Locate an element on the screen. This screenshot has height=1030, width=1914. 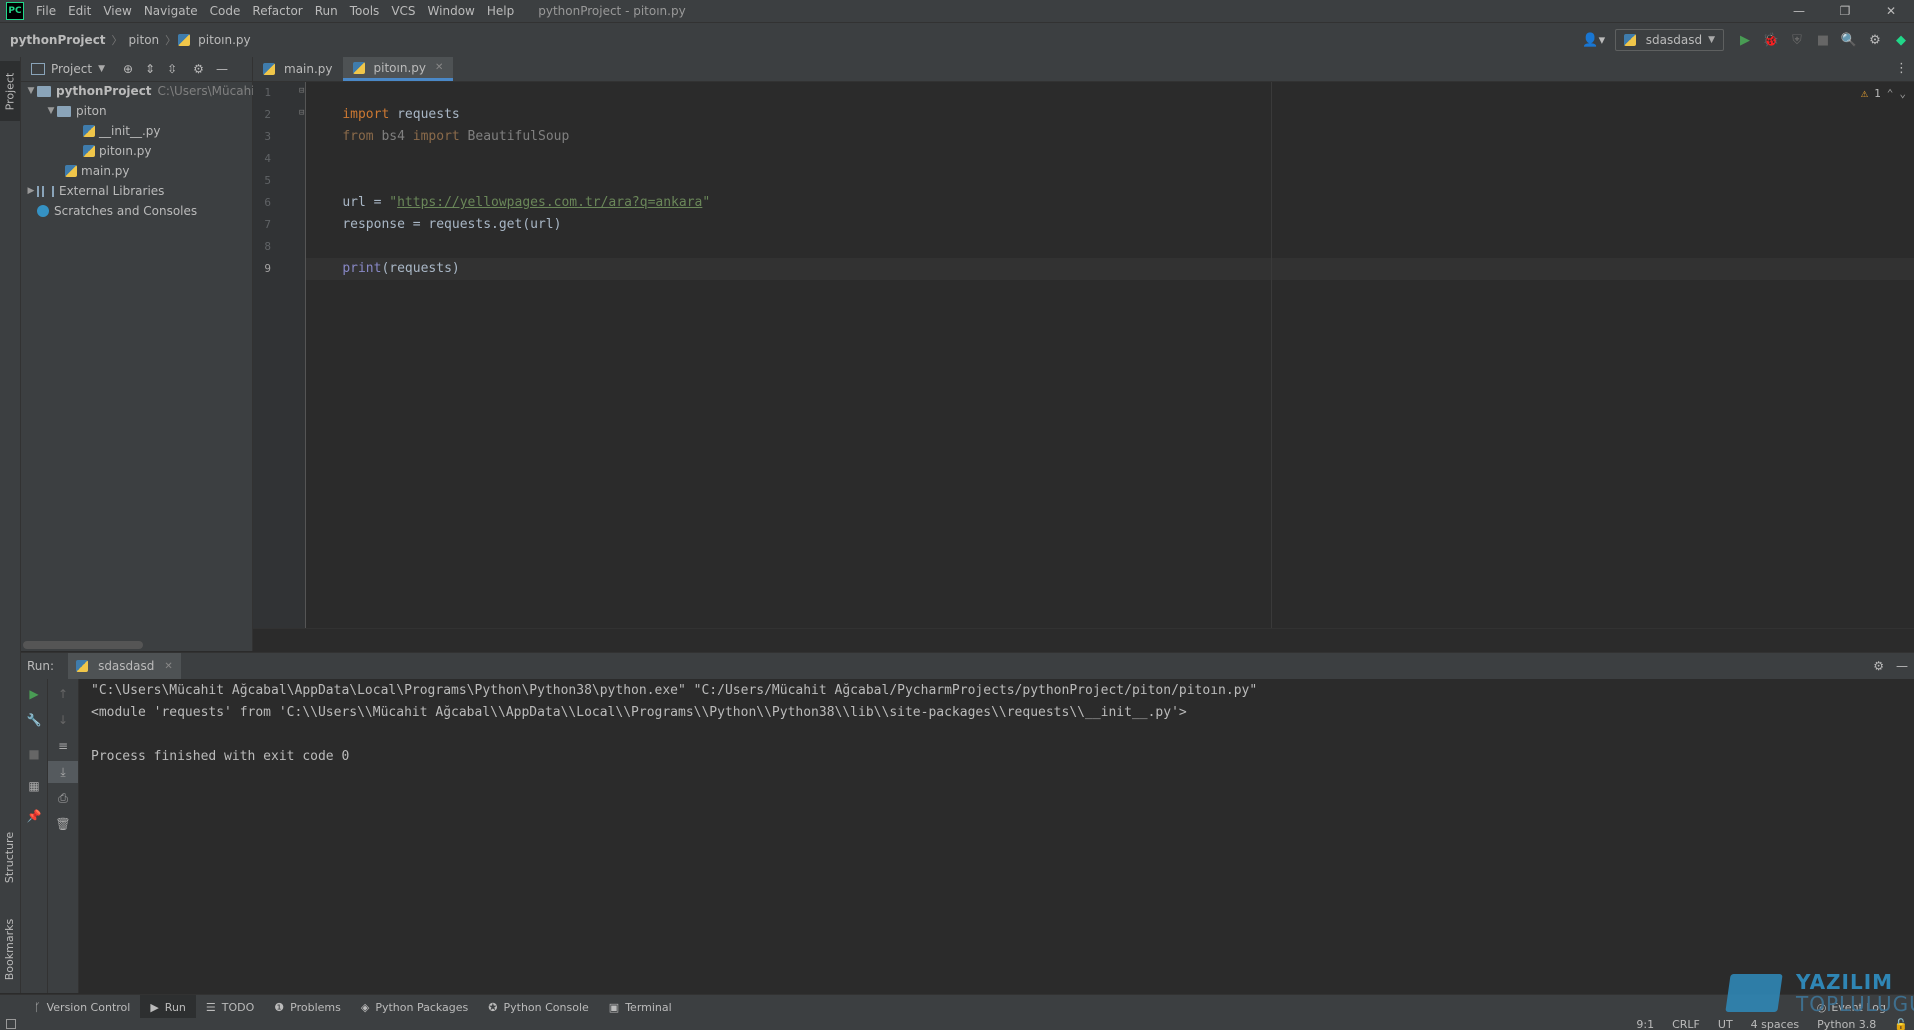
structure-tool-tab: Structure is located at coordinates (10, 857).